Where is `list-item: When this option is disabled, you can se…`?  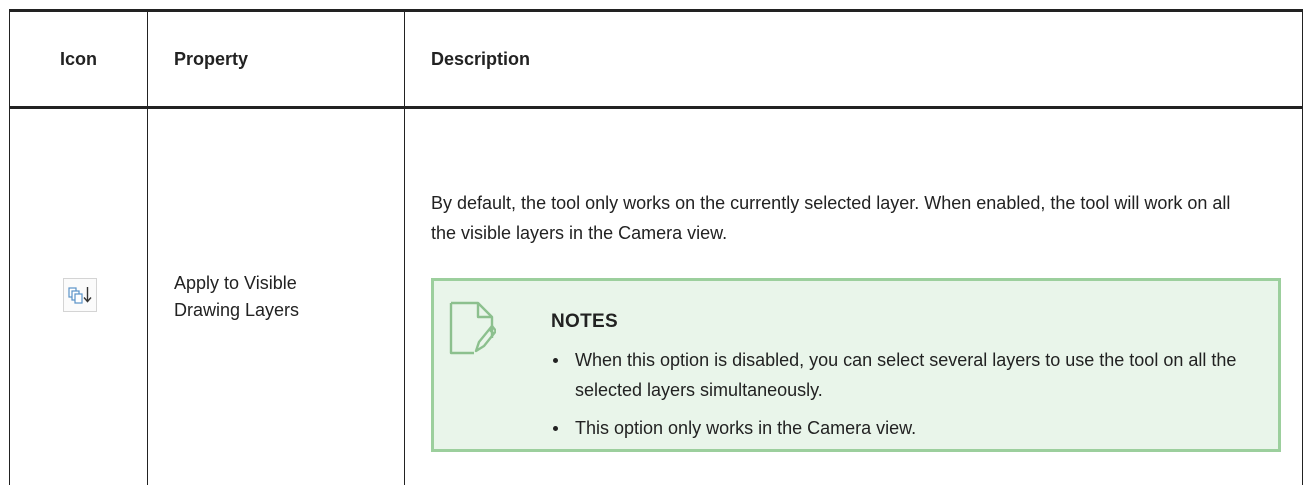 list-item: When this option is disabled, you can se… is located at coordinates (901, 375).